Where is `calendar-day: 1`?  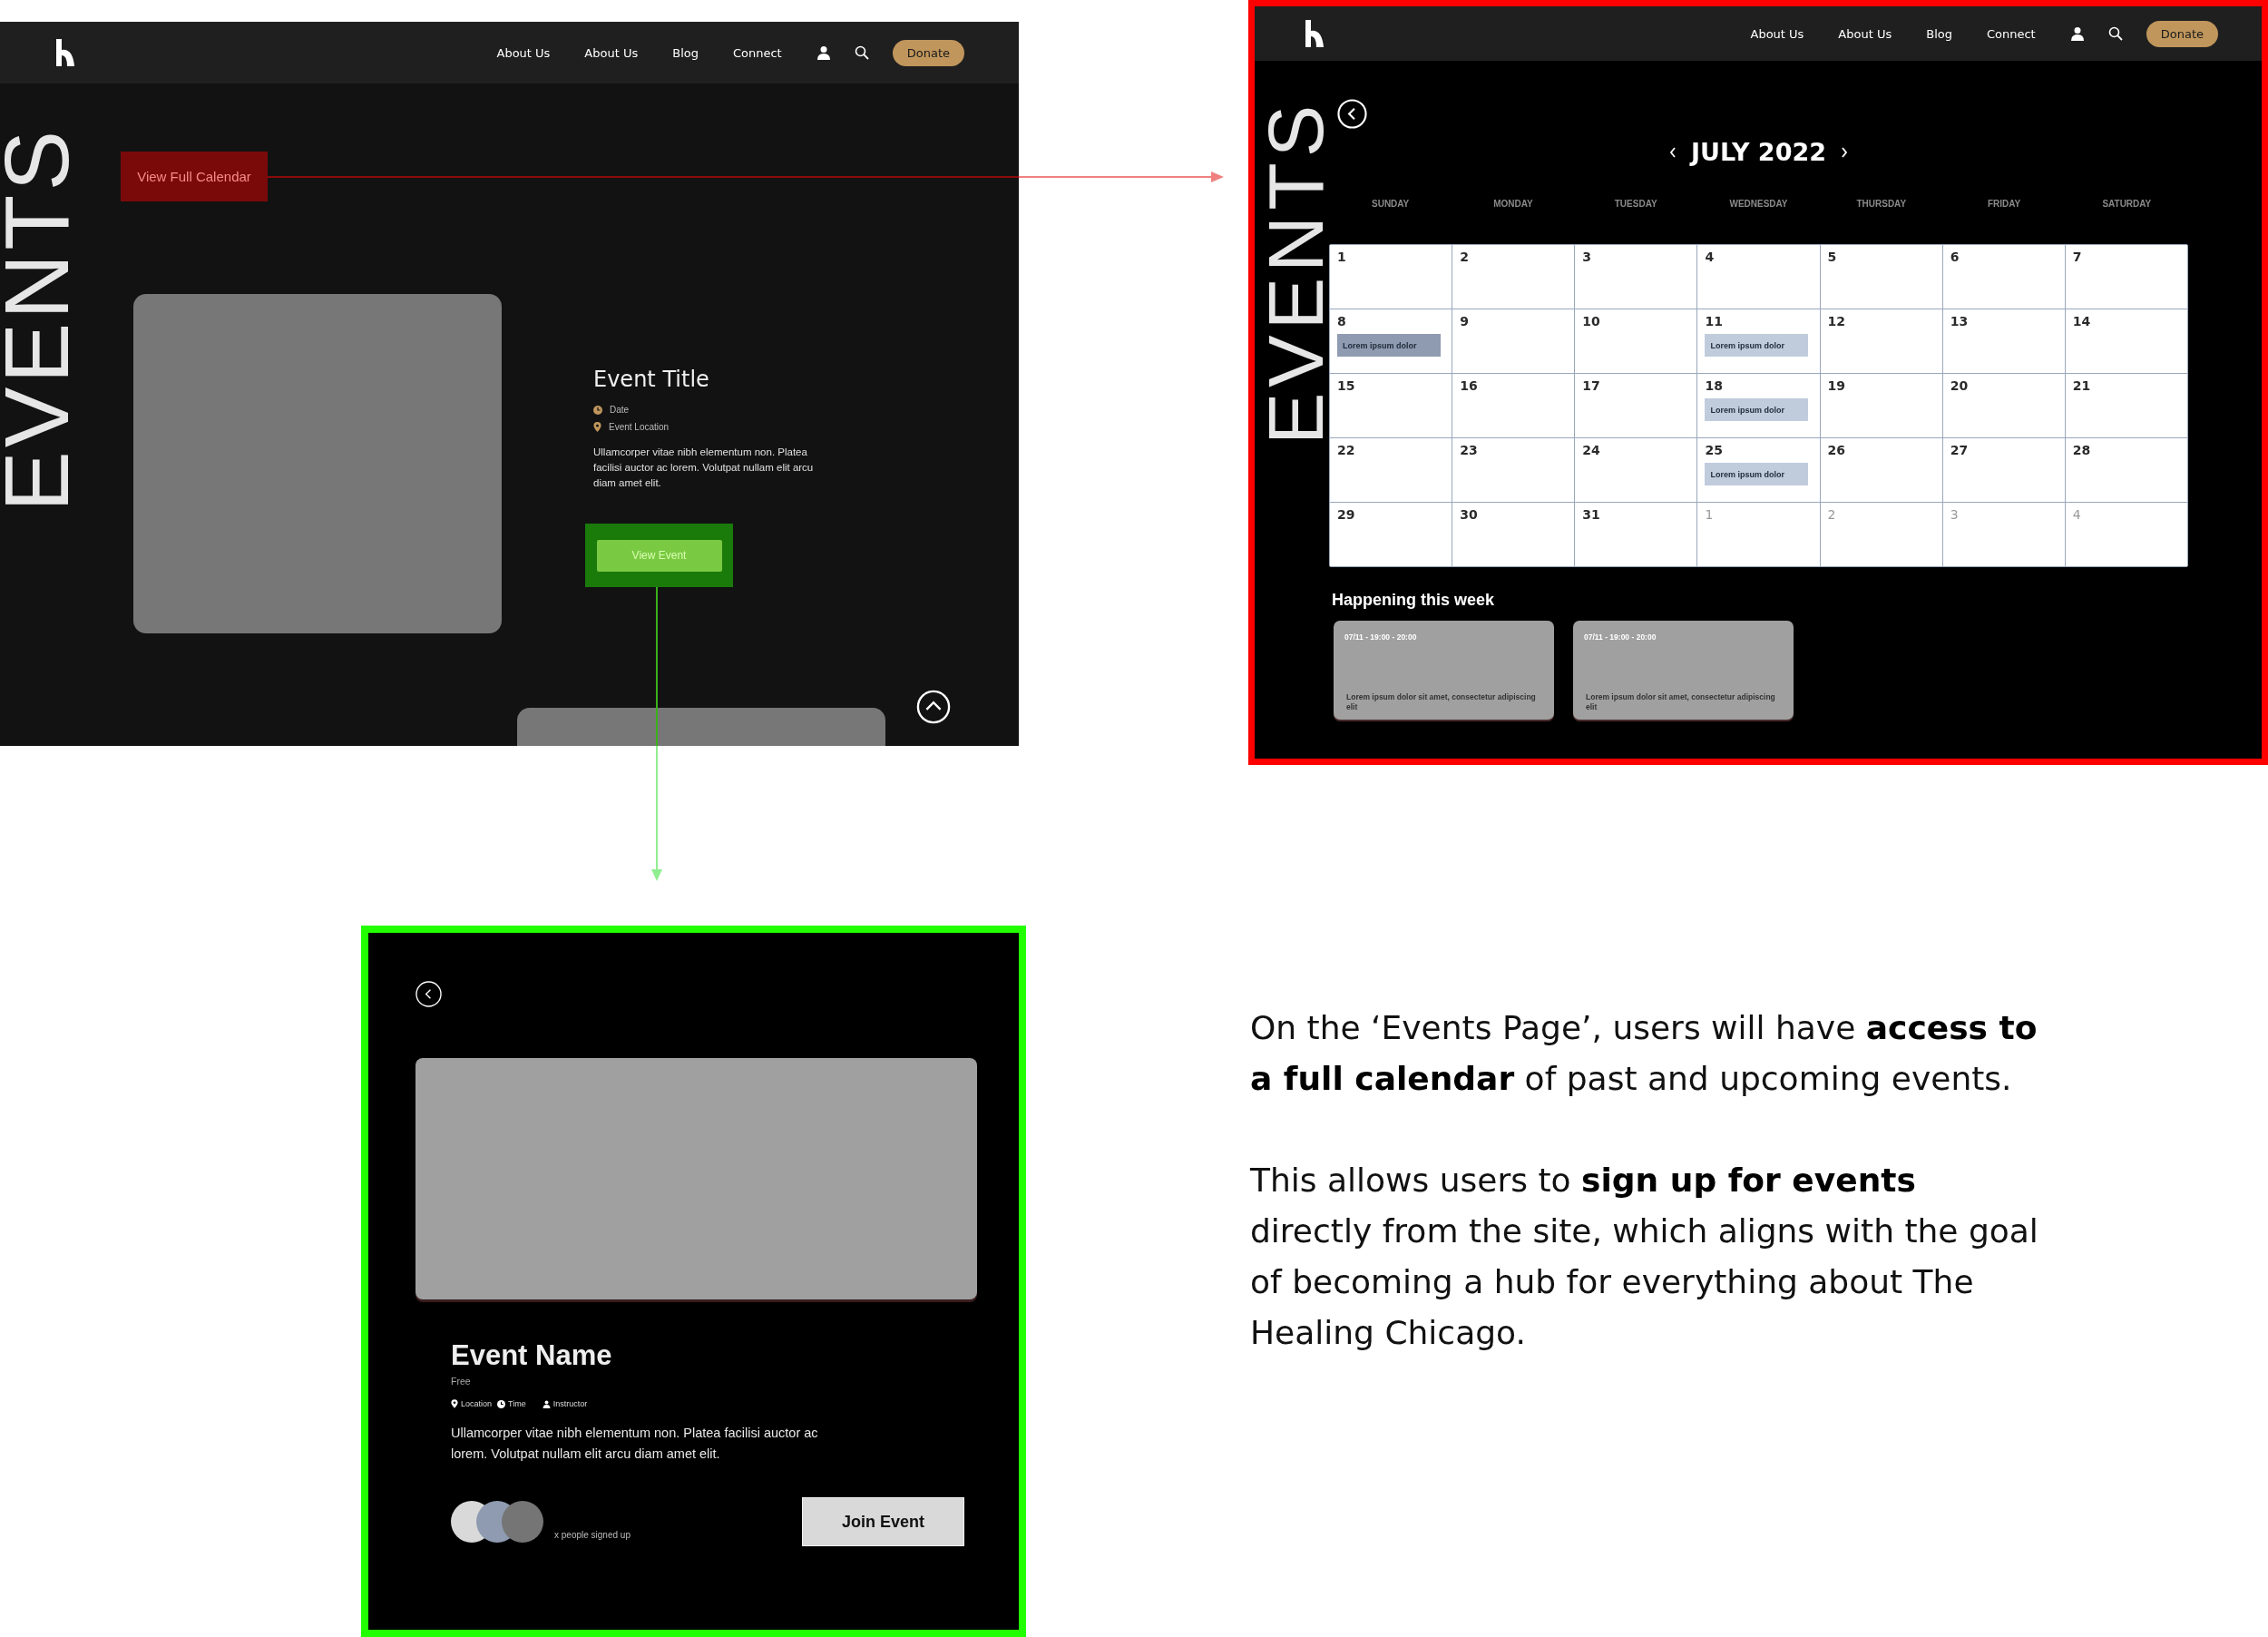 calendar-day: 1 is located at coordinates (1391, 277).